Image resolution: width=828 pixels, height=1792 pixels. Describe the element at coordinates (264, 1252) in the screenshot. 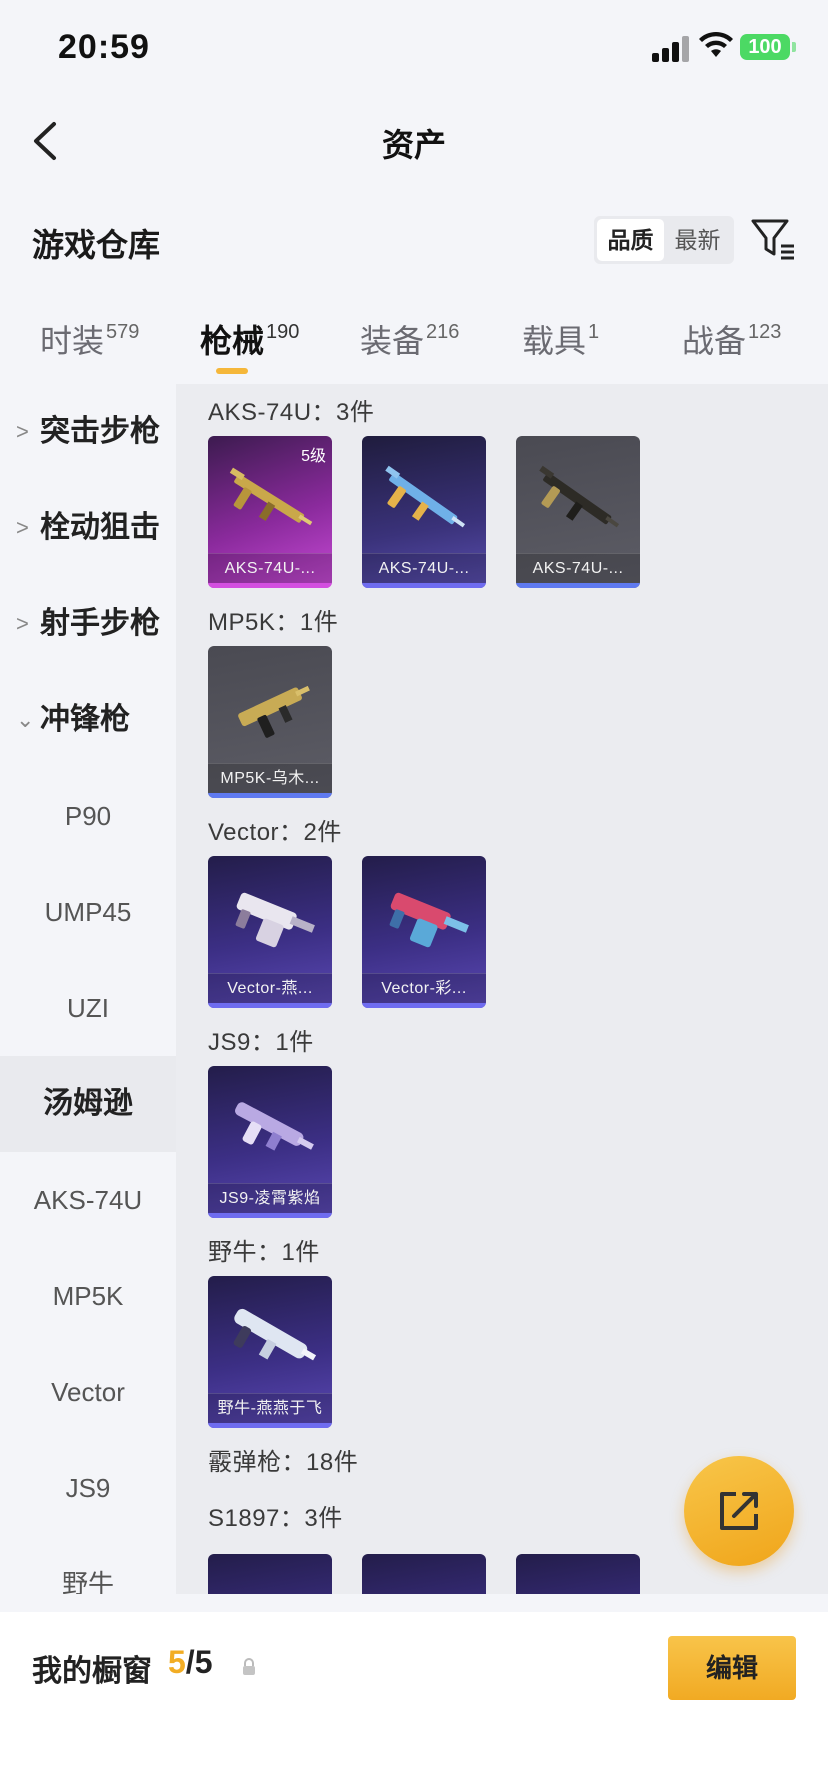

I see `group-title: 野牛：1件` at that location.